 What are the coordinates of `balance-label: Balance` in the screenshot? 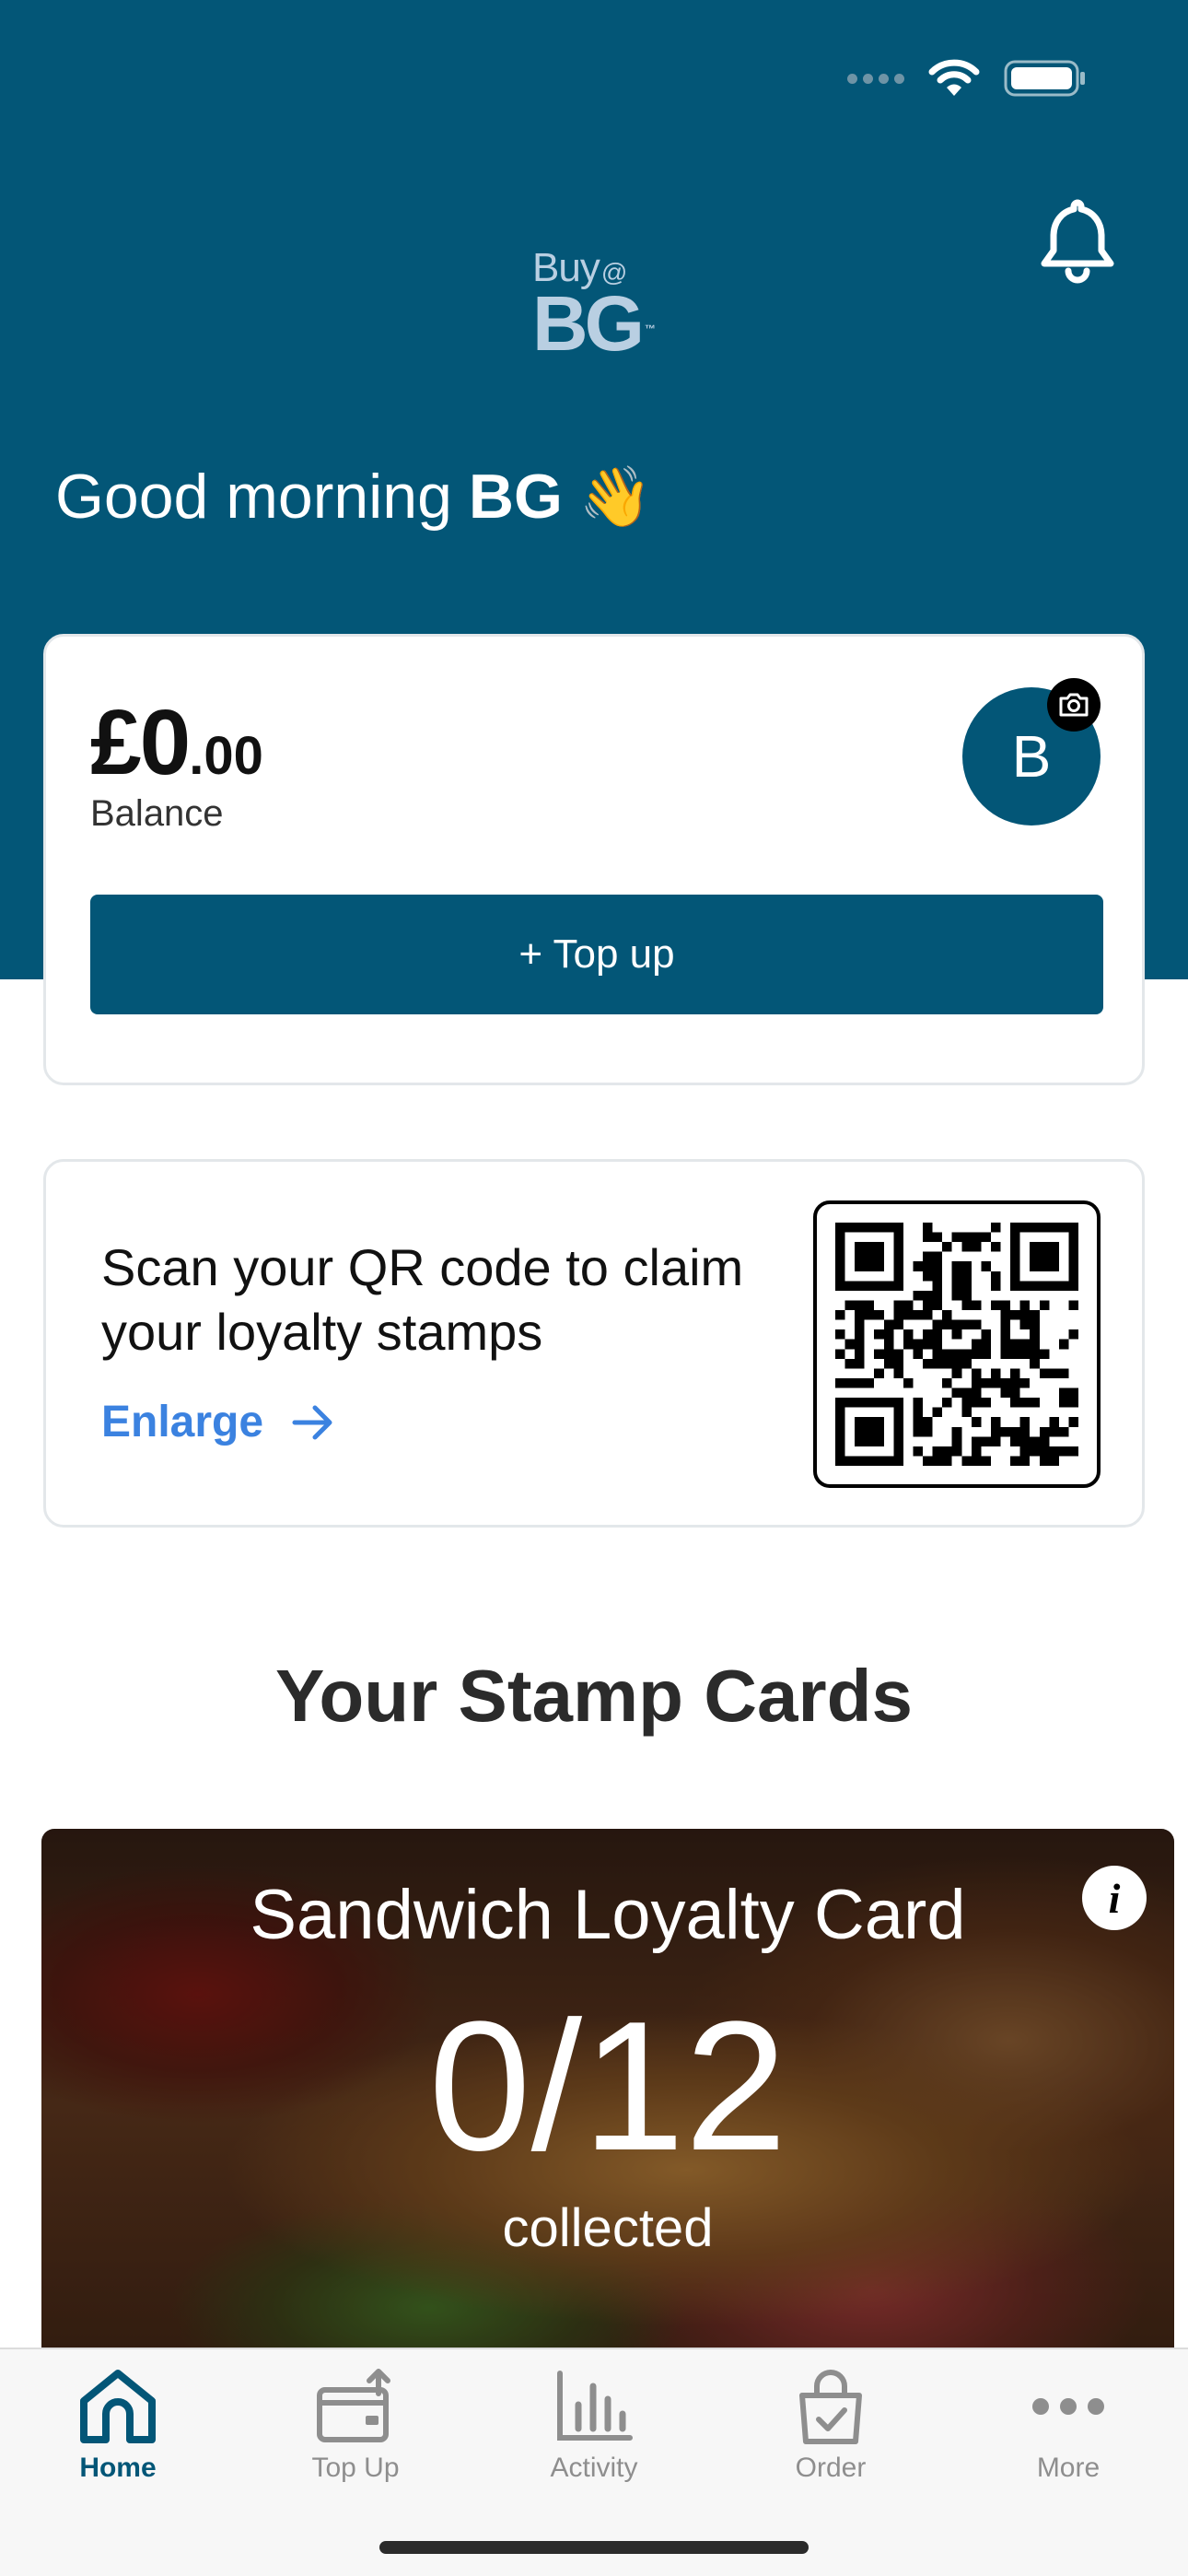 It's located at (157, 813).